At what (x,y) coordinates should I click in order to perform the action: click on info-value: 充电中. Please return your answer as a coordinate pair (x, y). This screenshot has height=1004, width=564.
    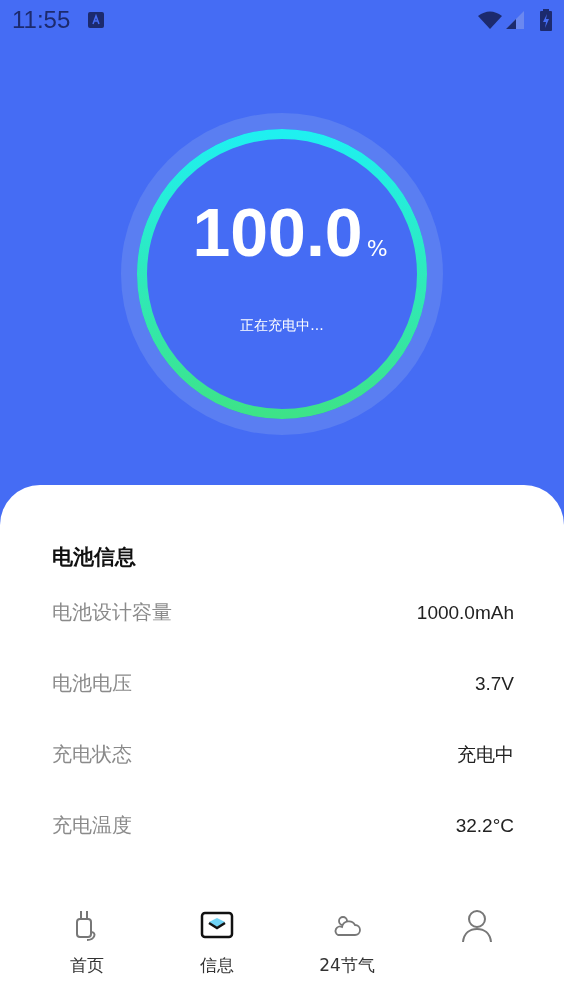
    Looking at the image, I should click on (485, 754).